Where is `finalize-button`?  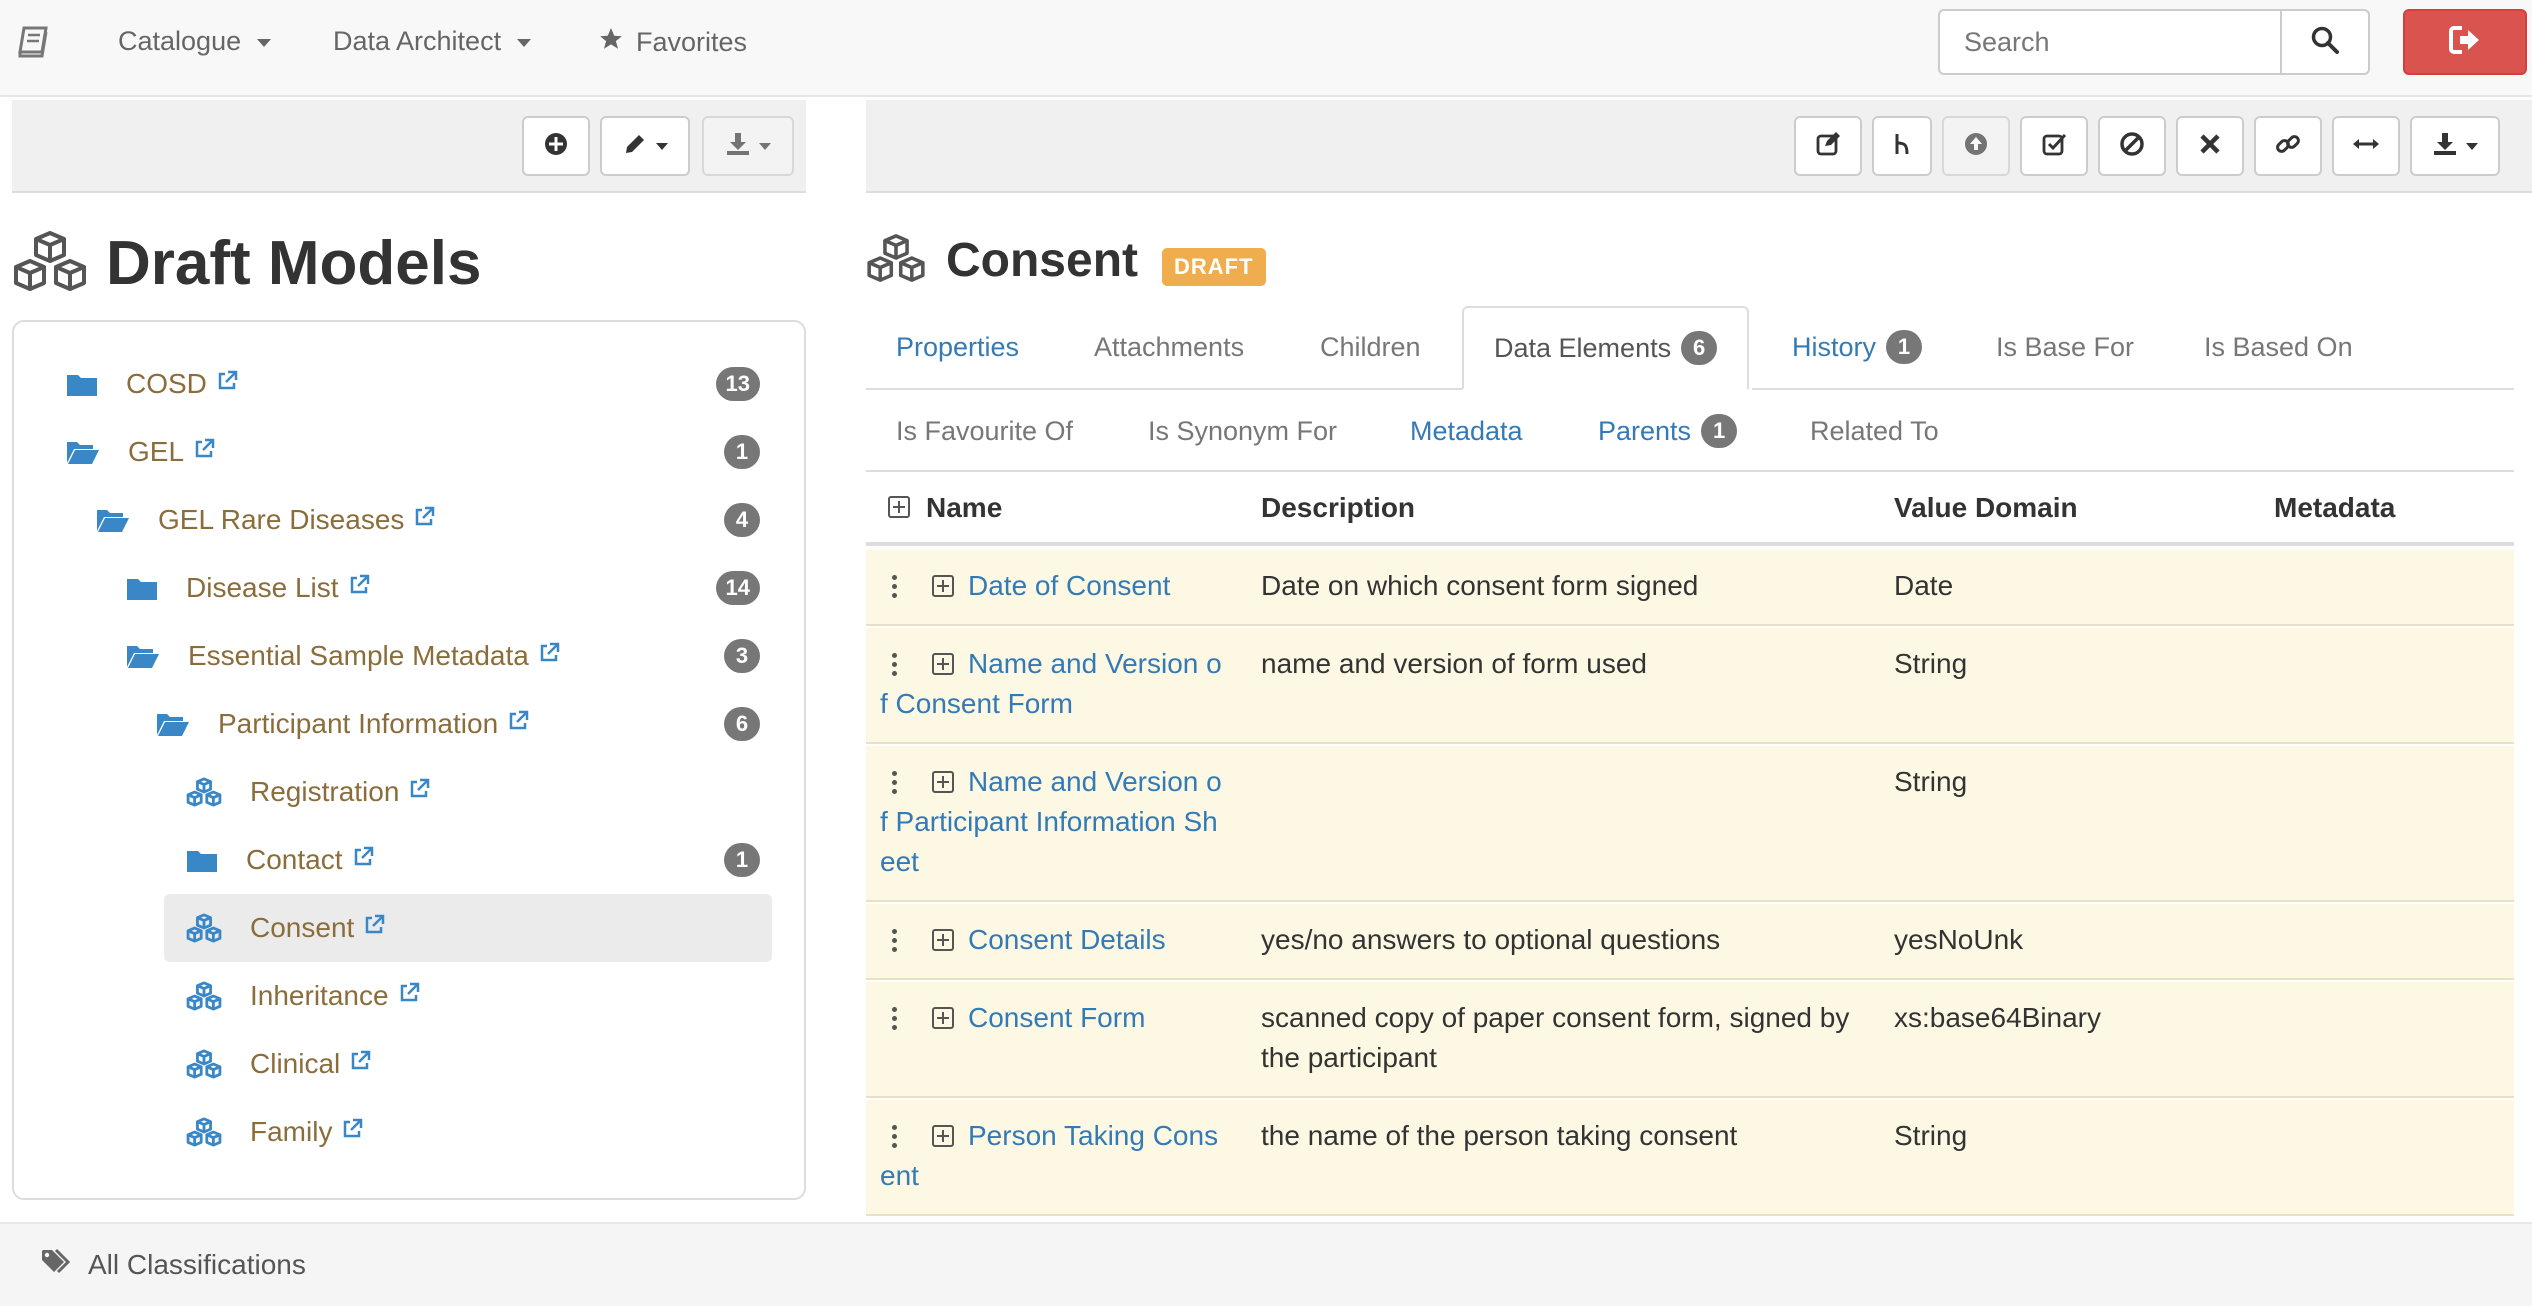 finalize-button is located at coordinates (2054, 146).